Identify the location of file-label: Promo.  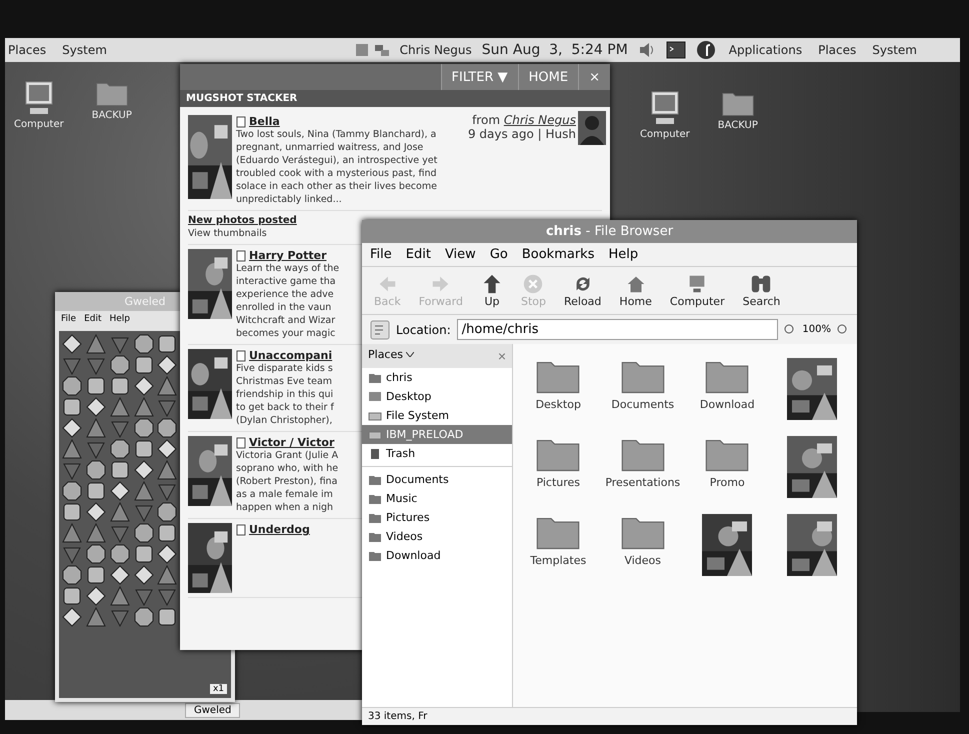
(727, 482).